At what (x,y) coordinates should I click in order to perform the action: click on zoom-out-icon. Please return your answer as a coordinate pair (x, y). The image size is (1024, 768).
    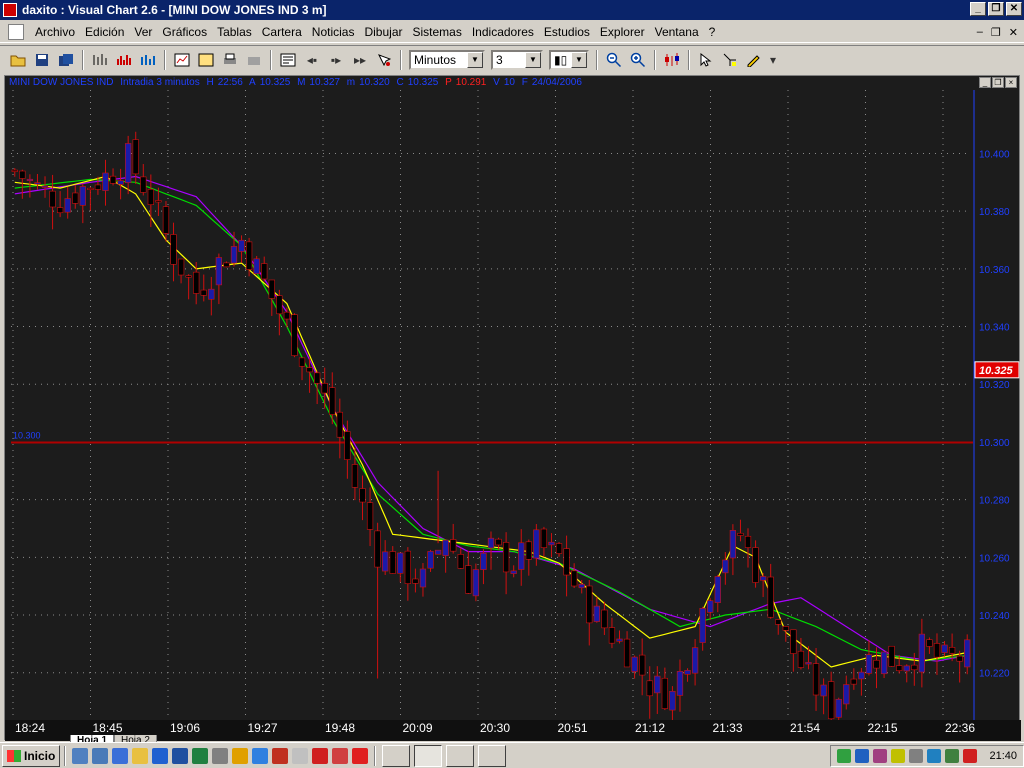
    Looking at the image, I should click on (614, 60).